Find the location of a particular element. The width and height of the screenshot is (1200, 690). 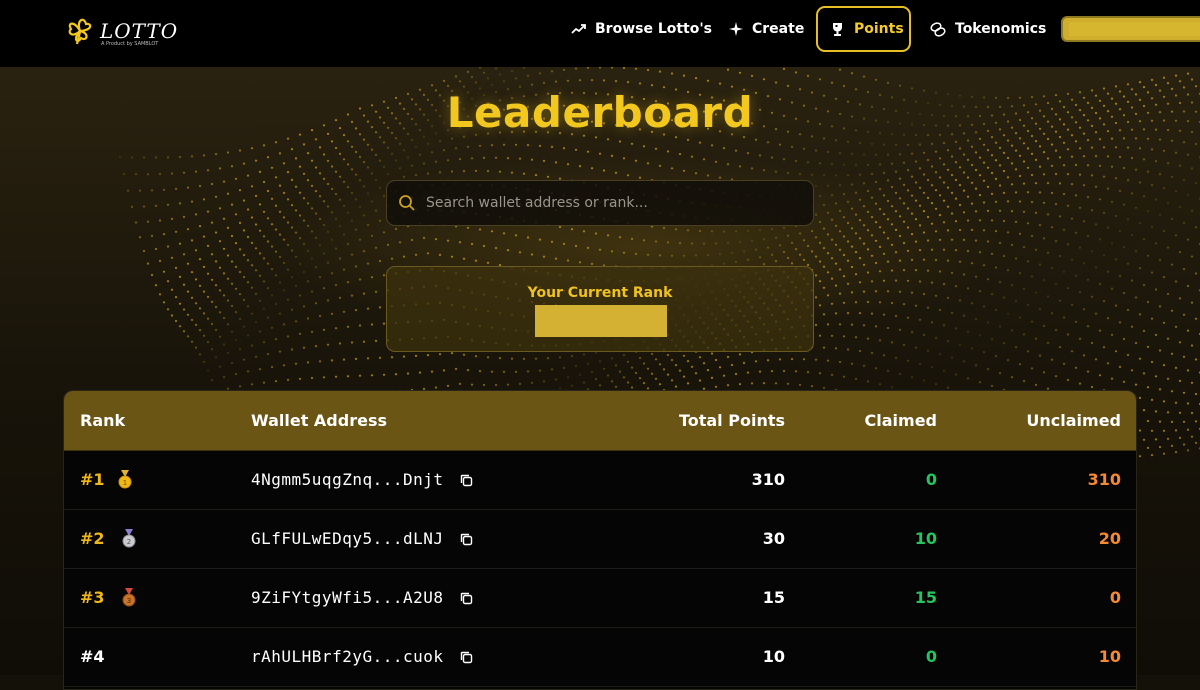

gold-medal-icon: 1 is located at coordinates (125, 482).